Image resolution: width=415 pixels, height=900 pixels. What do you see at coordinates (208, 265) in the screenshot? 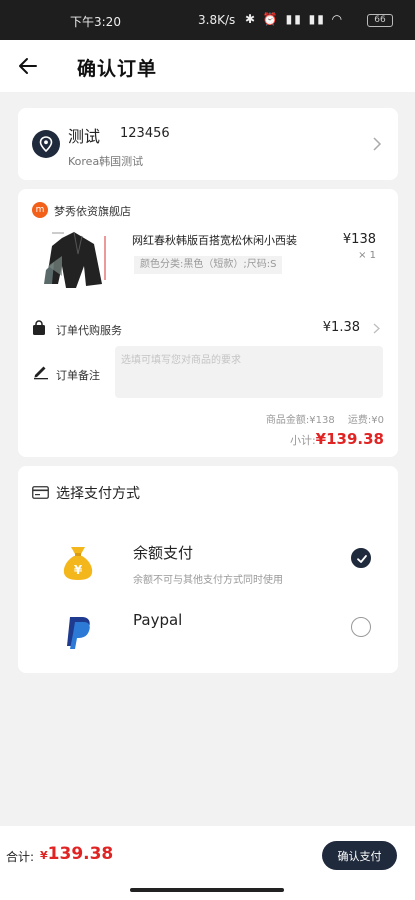
I see `product-sku: 颜色分类:黑色（短款）;尺码:S` at bounding box center [208, 265].